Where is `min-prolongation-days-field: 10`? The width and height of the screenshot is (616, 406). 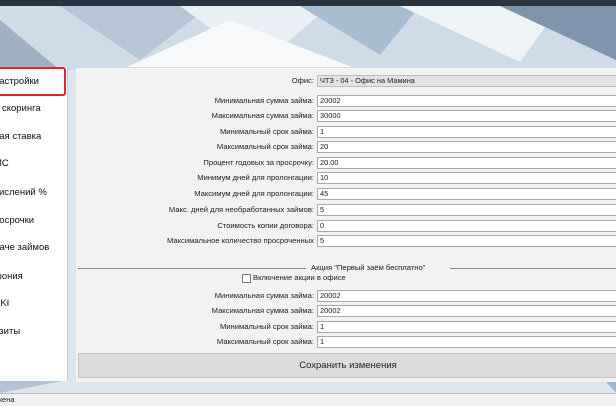
min-prolongation-days-field: 10 is located at coordinates (466, 178).